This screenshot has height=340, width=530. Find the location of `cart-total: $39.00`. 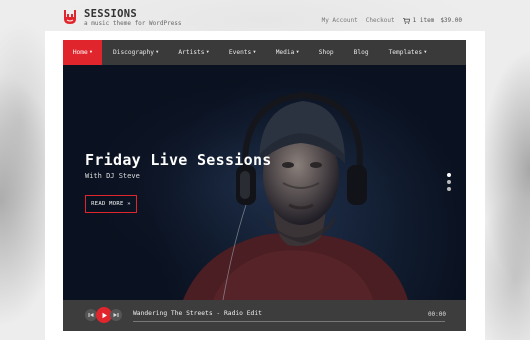

cart-total: $39.00 is located at coordinates (451, 20).